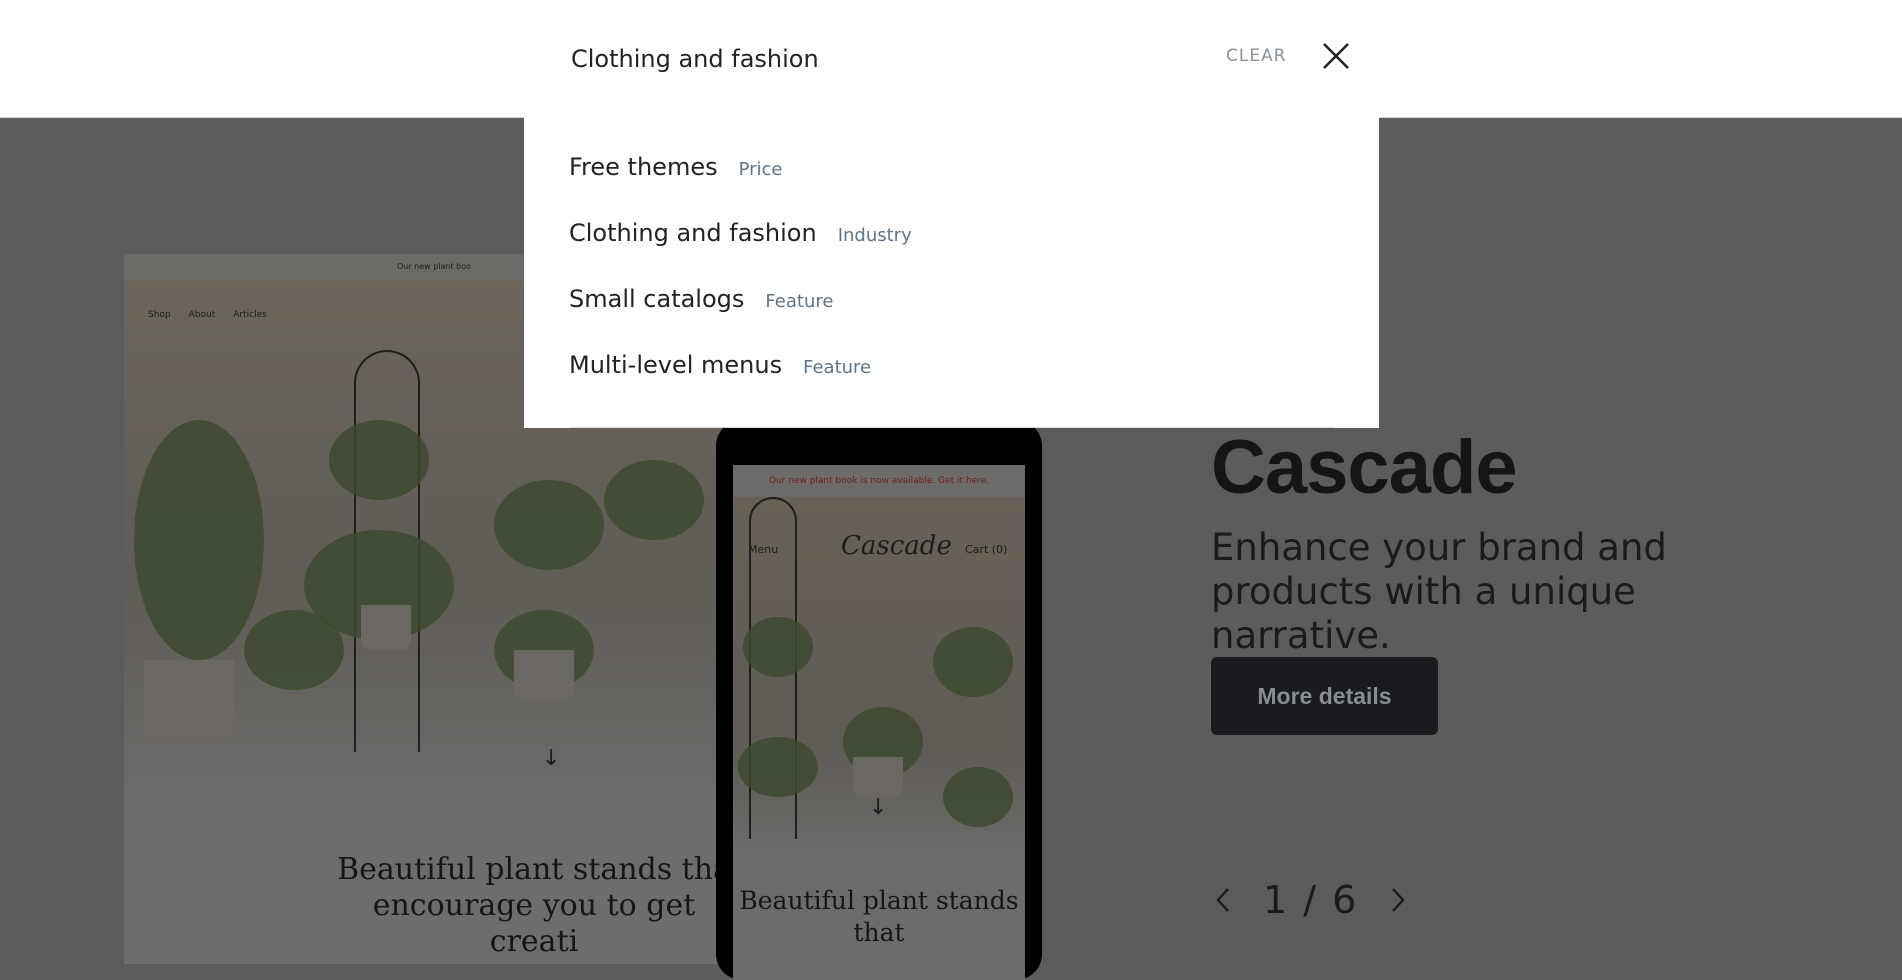  Describe the element at coordinates (763, 549) in the screenshot. I see `phone-menu-label: Menu` at that location.